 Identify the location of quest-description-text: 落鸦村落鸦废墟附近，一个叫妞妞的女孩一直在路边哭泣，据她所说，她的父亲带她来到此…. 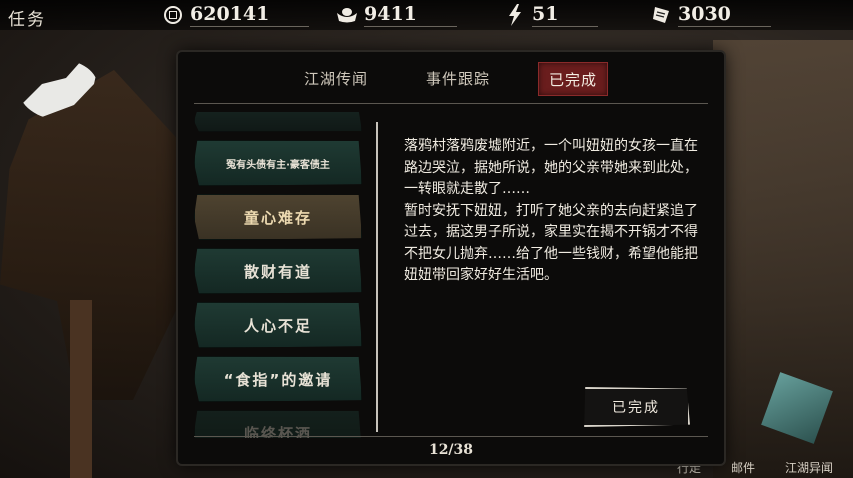
(551, 210).